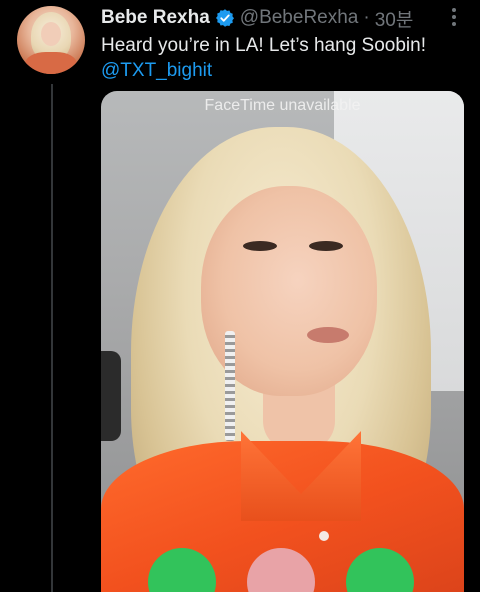 Image resolution: width=480 pixels, height=592 pixels. What do you see at coordinates (281, 70) in the screenshot?
I see `mention-link: @TXT_bighit` at bounding box center [281, 70].